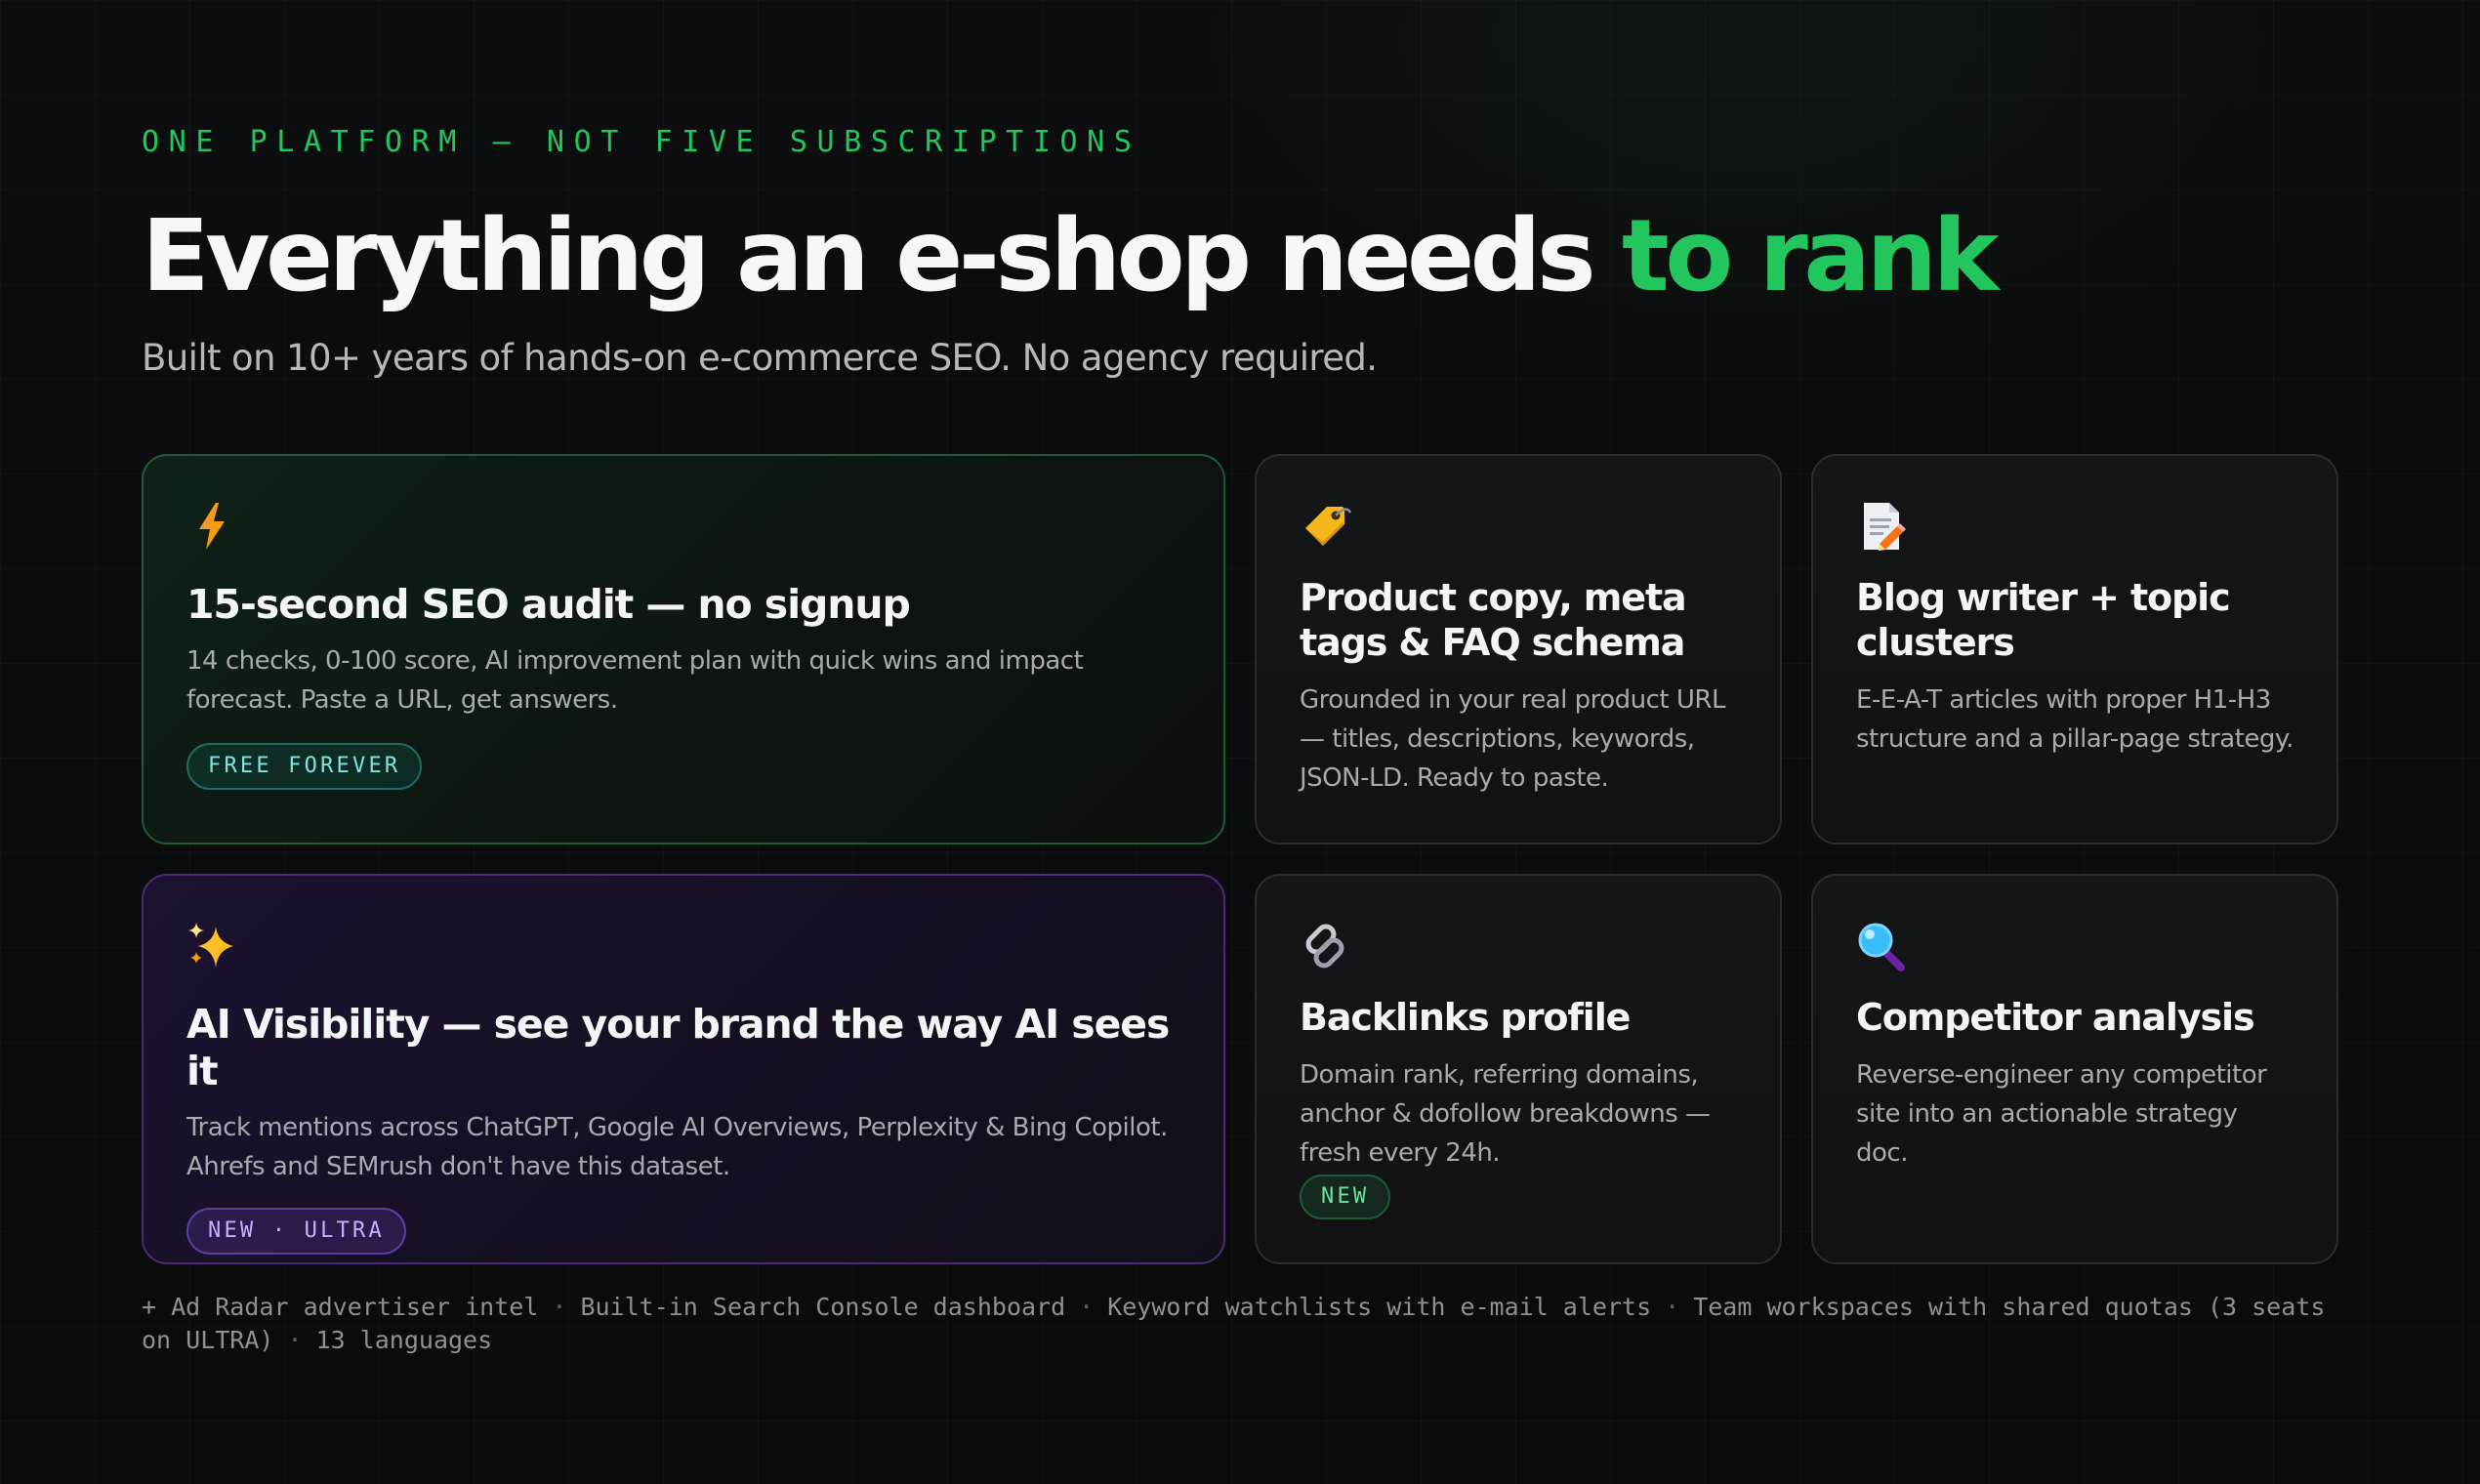 This screenshot has width=2480, height=1484. Describe the element at coordinates (548, 605) in the screenshot. I see `card-title: 15-second SEO audit — no signup` at that location.